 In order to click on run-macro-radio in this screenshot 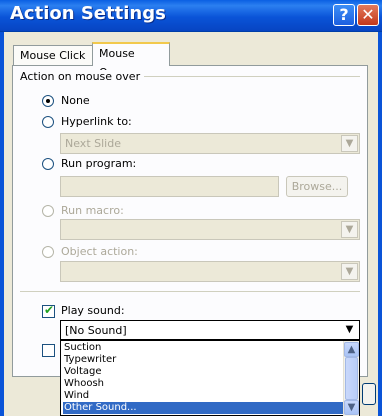, I will do `click(48, 211)`.